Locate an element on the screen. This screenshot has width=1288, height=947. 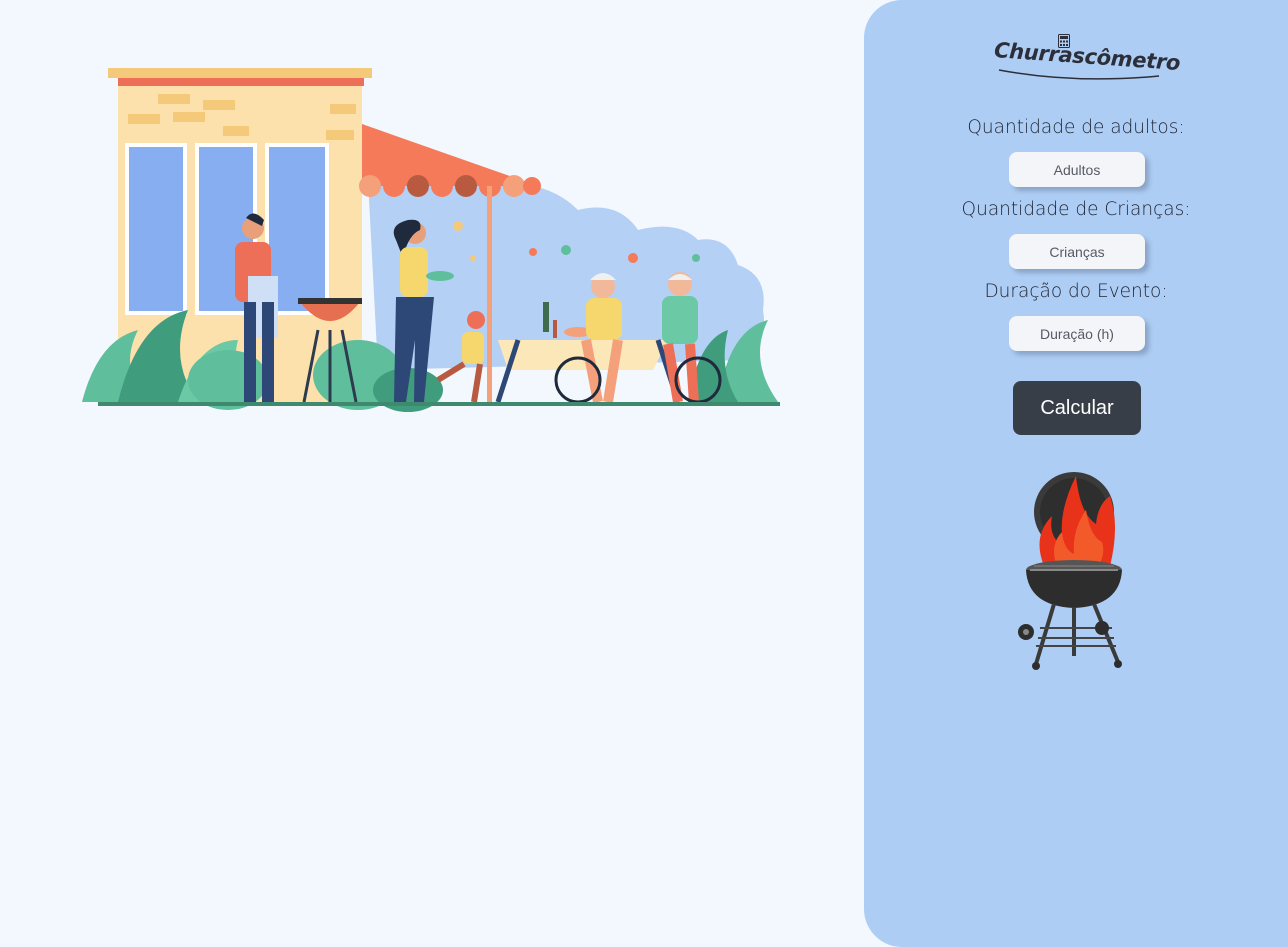
adults-label: Quantidade de adultos: is located at coordinates (1076, 127).